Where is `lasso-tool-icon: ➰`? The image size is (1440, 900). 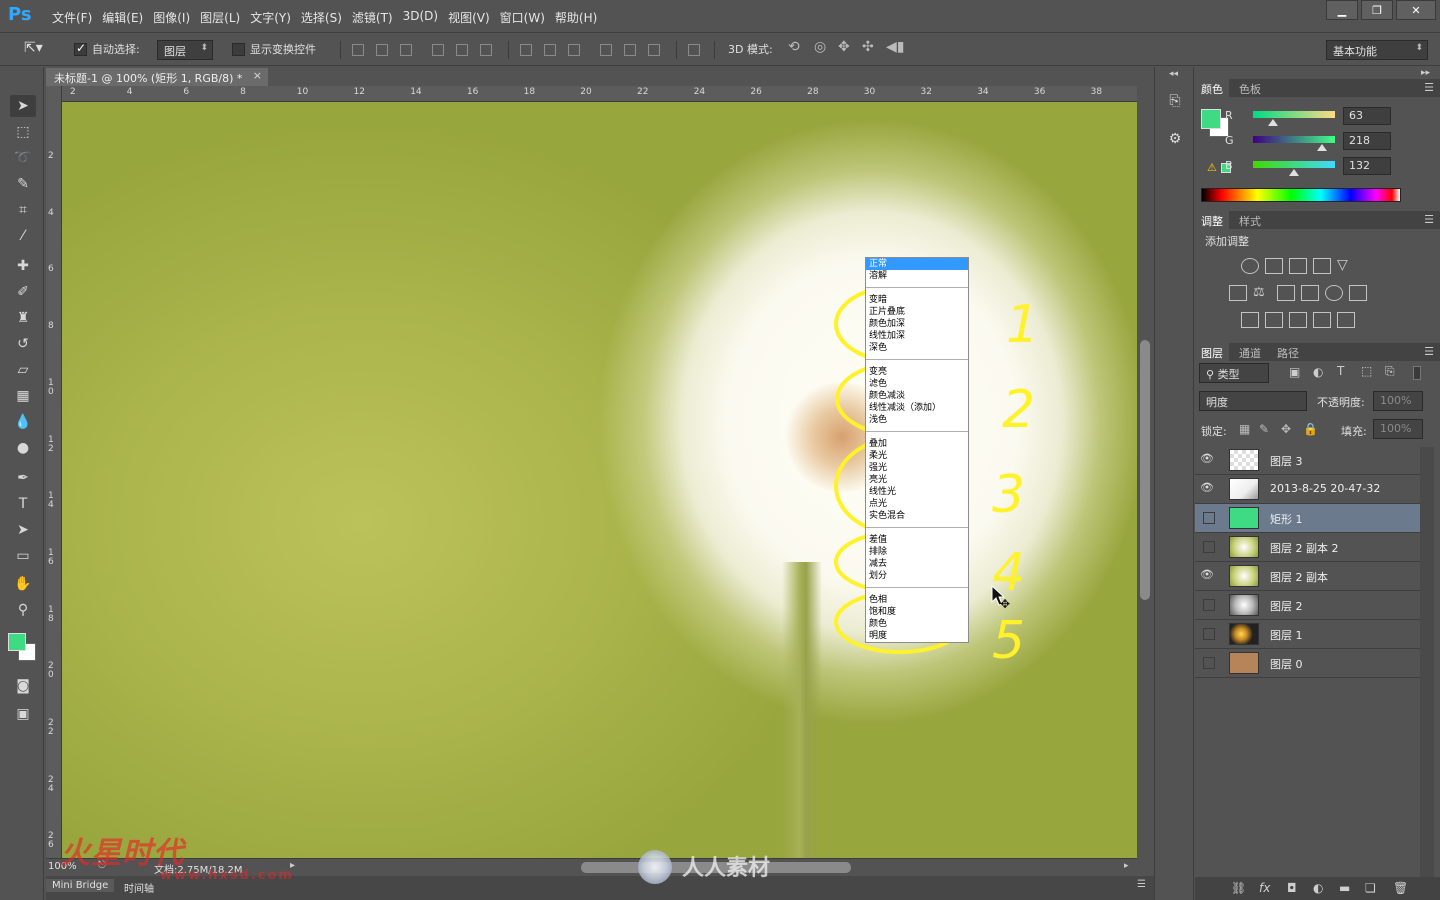
lasso-tool-icon: ➰ is located at coordinates (23, 158).